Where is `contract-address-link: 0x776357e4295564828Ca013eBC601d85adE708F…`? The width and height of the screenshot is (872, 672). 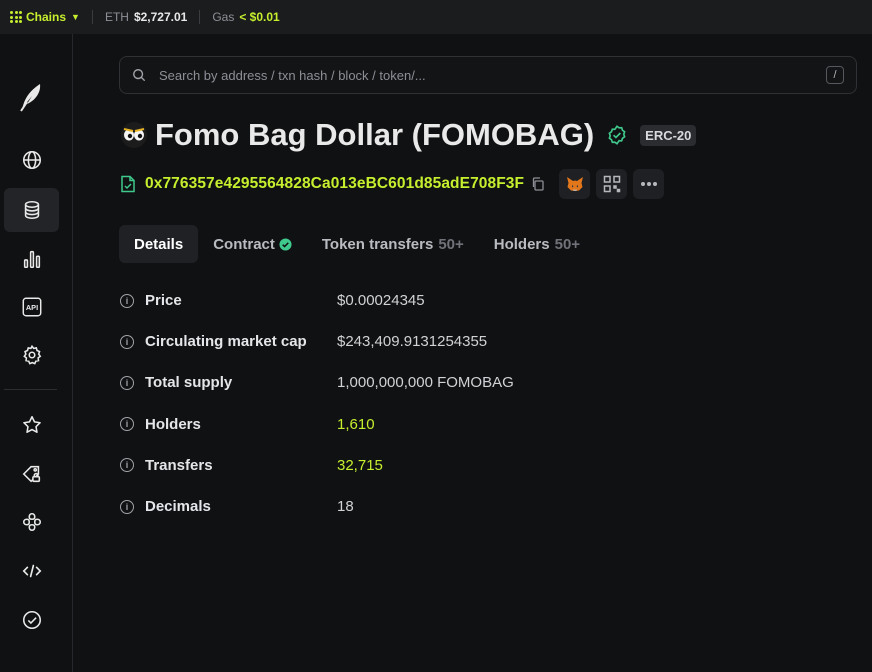
contract-address-link: 0x776357e4295564828Ca013eBC601d85adE708F… is located at coordinates (334, 184).